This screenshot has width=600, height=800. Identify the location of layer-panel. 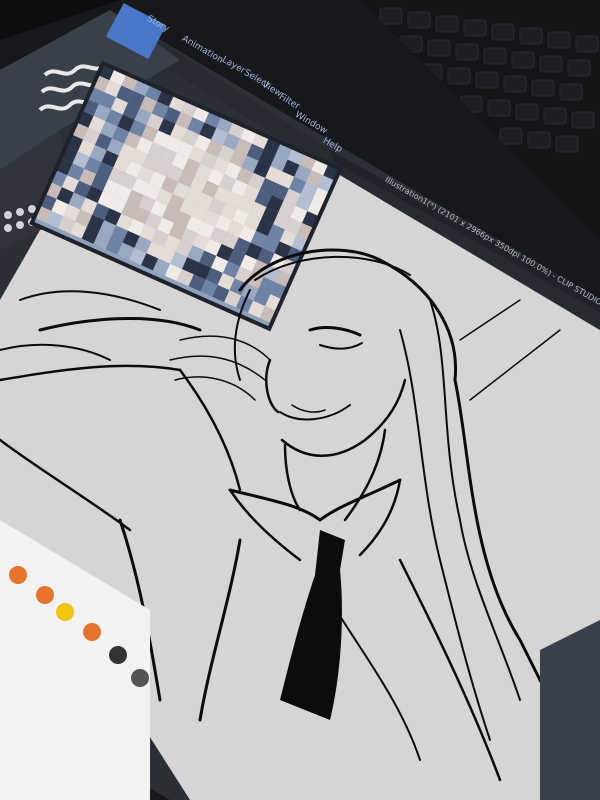
(570, 710).